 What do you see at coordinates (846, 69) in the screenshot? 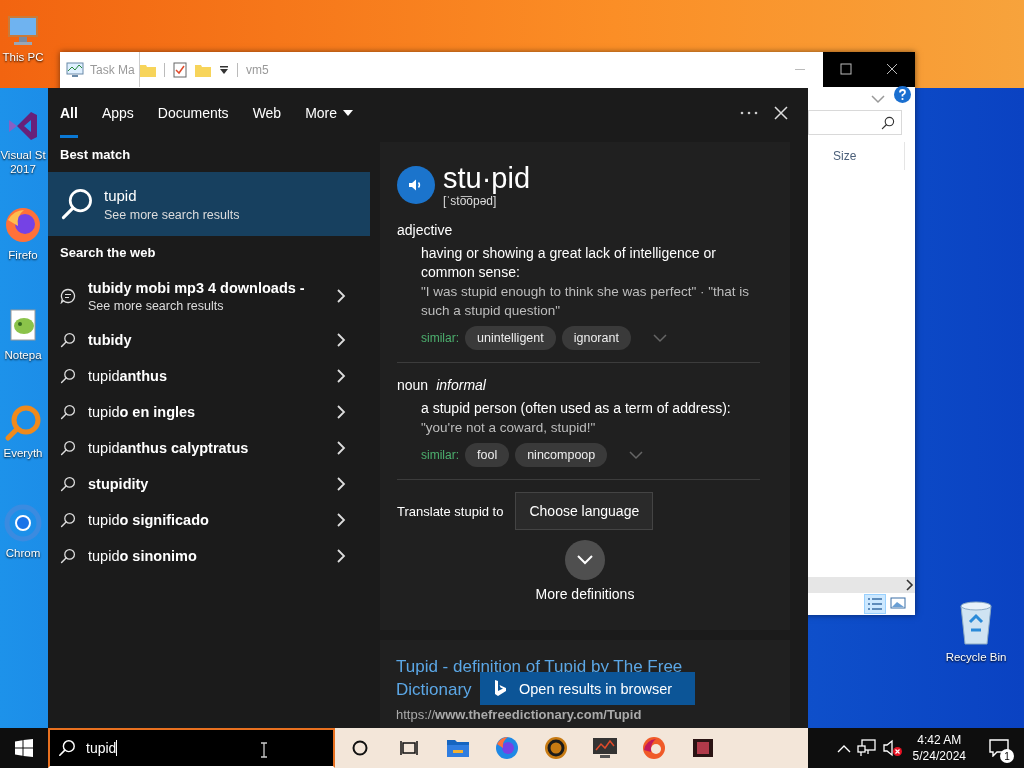
I see `maximize-icon` at bounding box center [846, 69].